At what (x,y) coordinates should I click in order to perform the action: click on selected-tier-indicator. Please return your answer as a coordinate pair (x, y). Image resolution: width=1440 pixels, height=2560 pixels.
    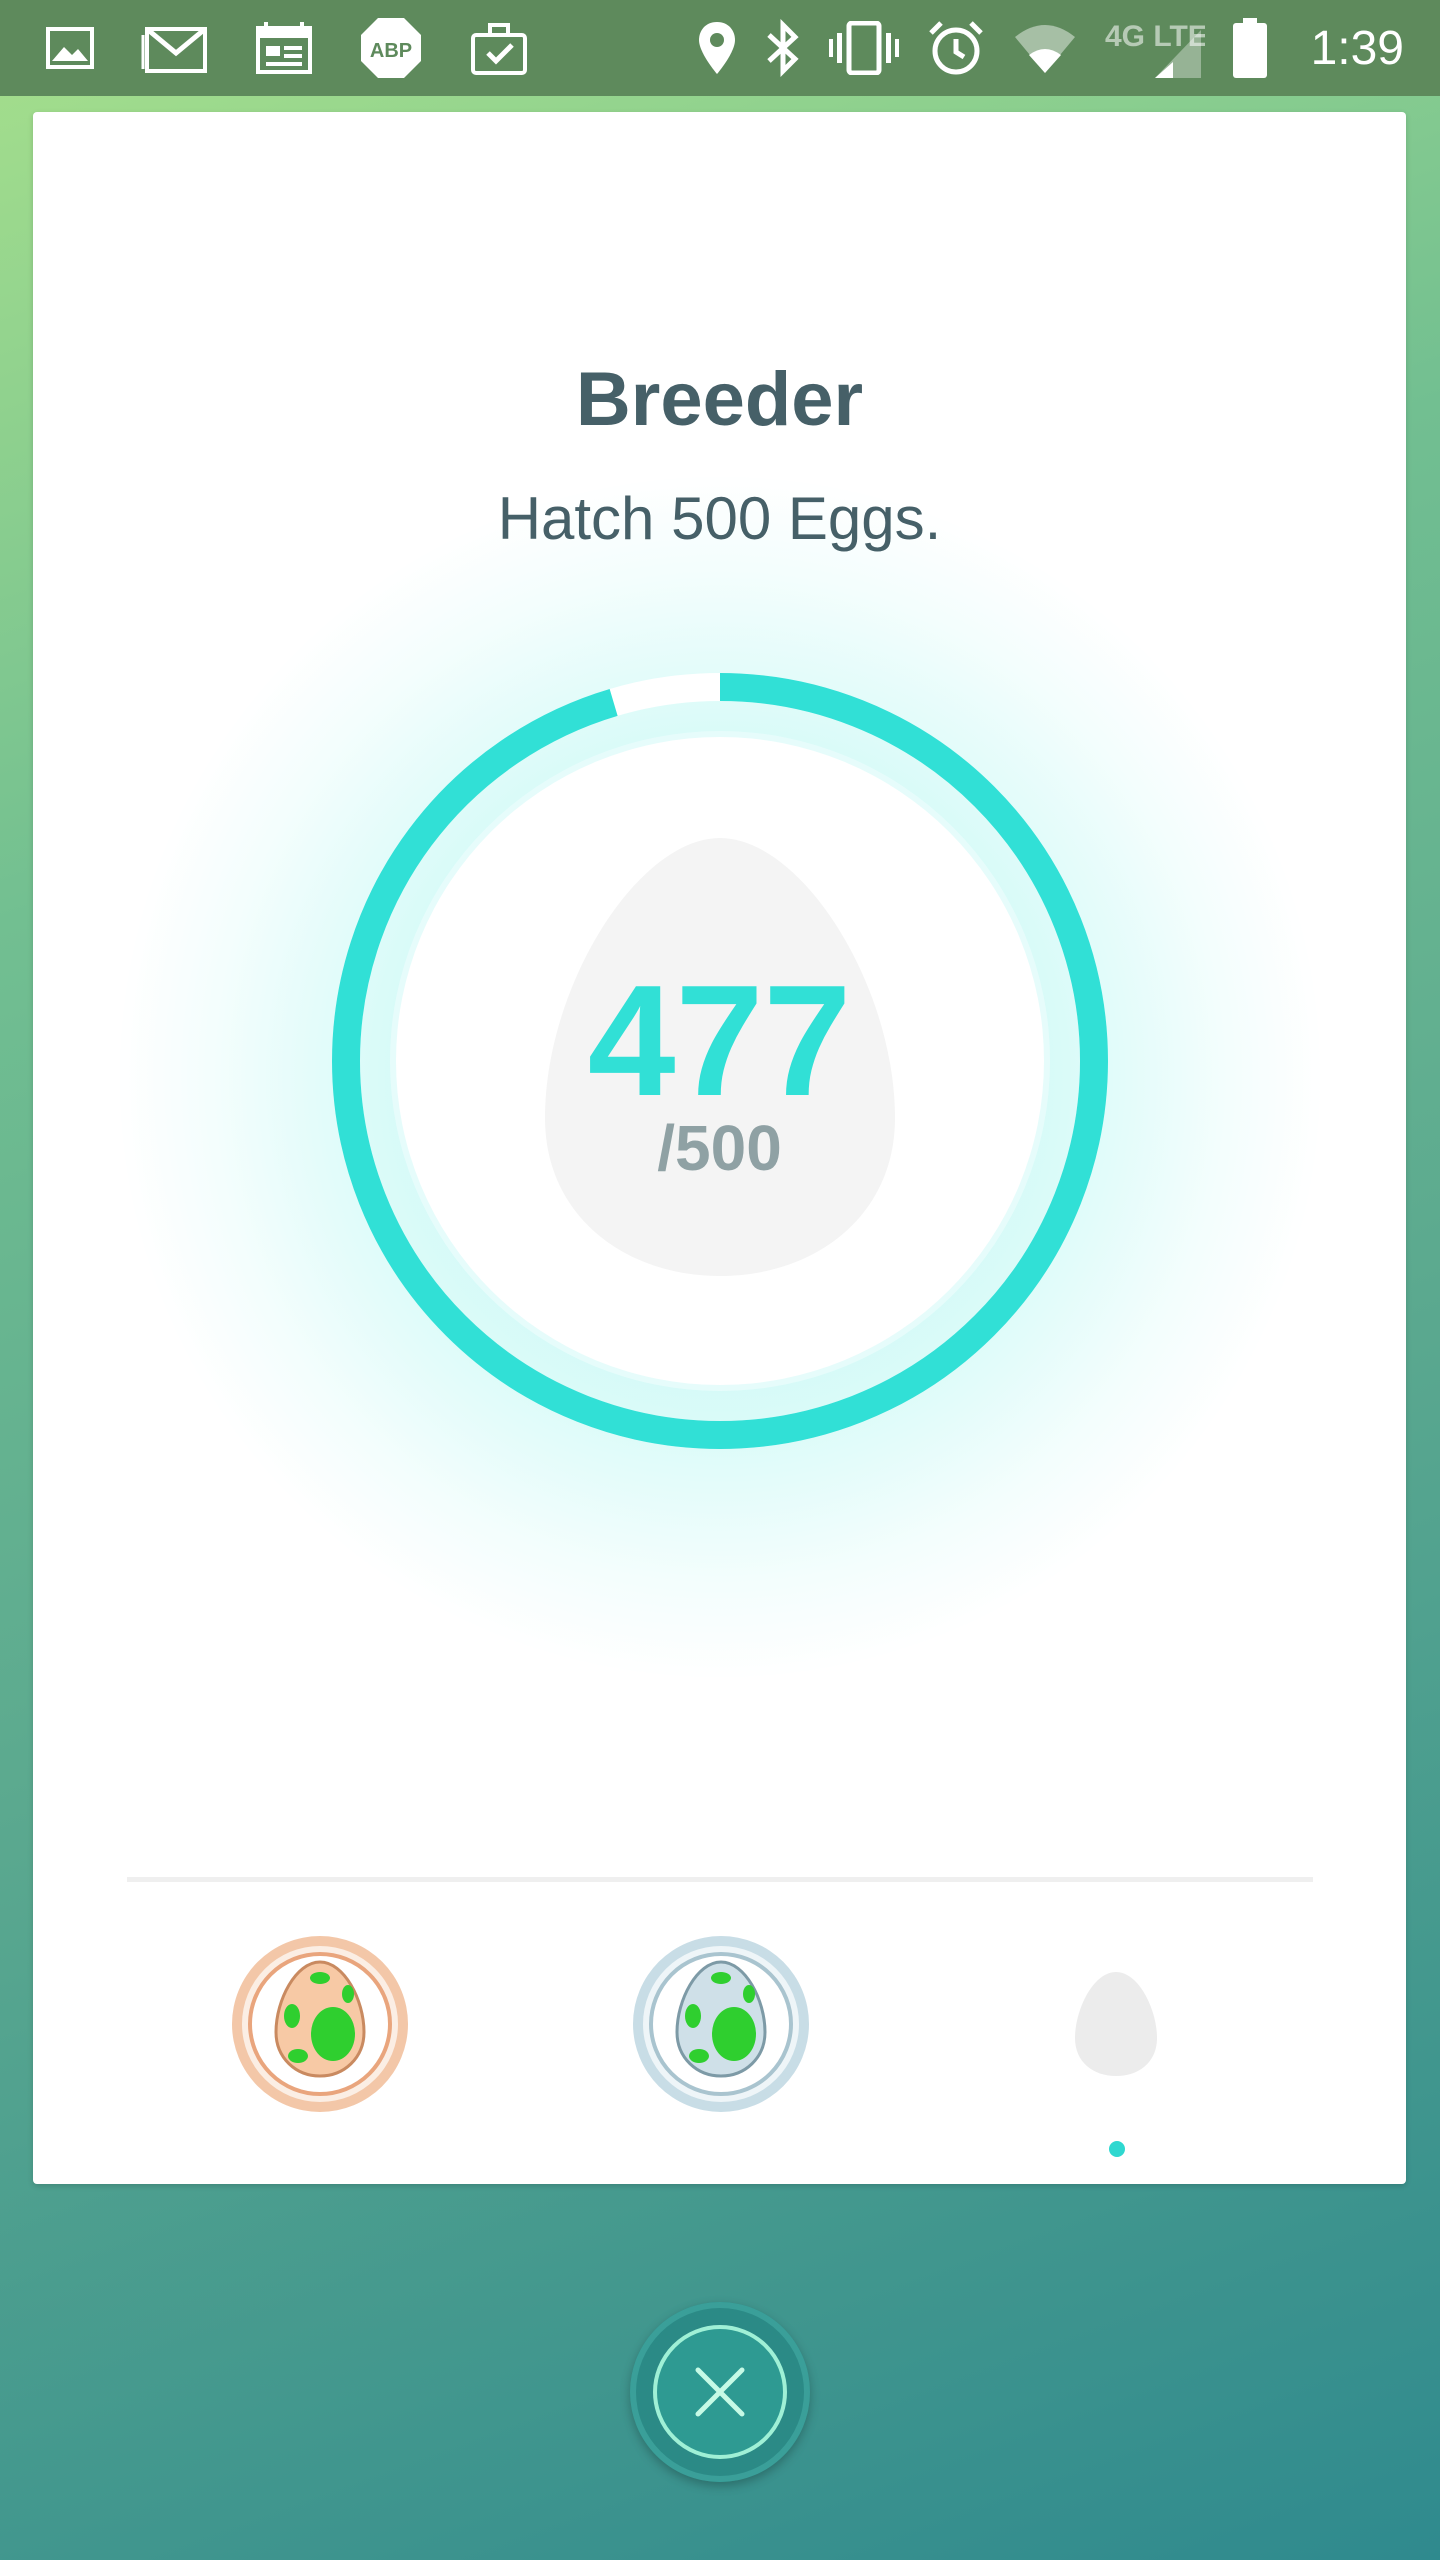
    Looking at the image, I should click on (1117, 2149).